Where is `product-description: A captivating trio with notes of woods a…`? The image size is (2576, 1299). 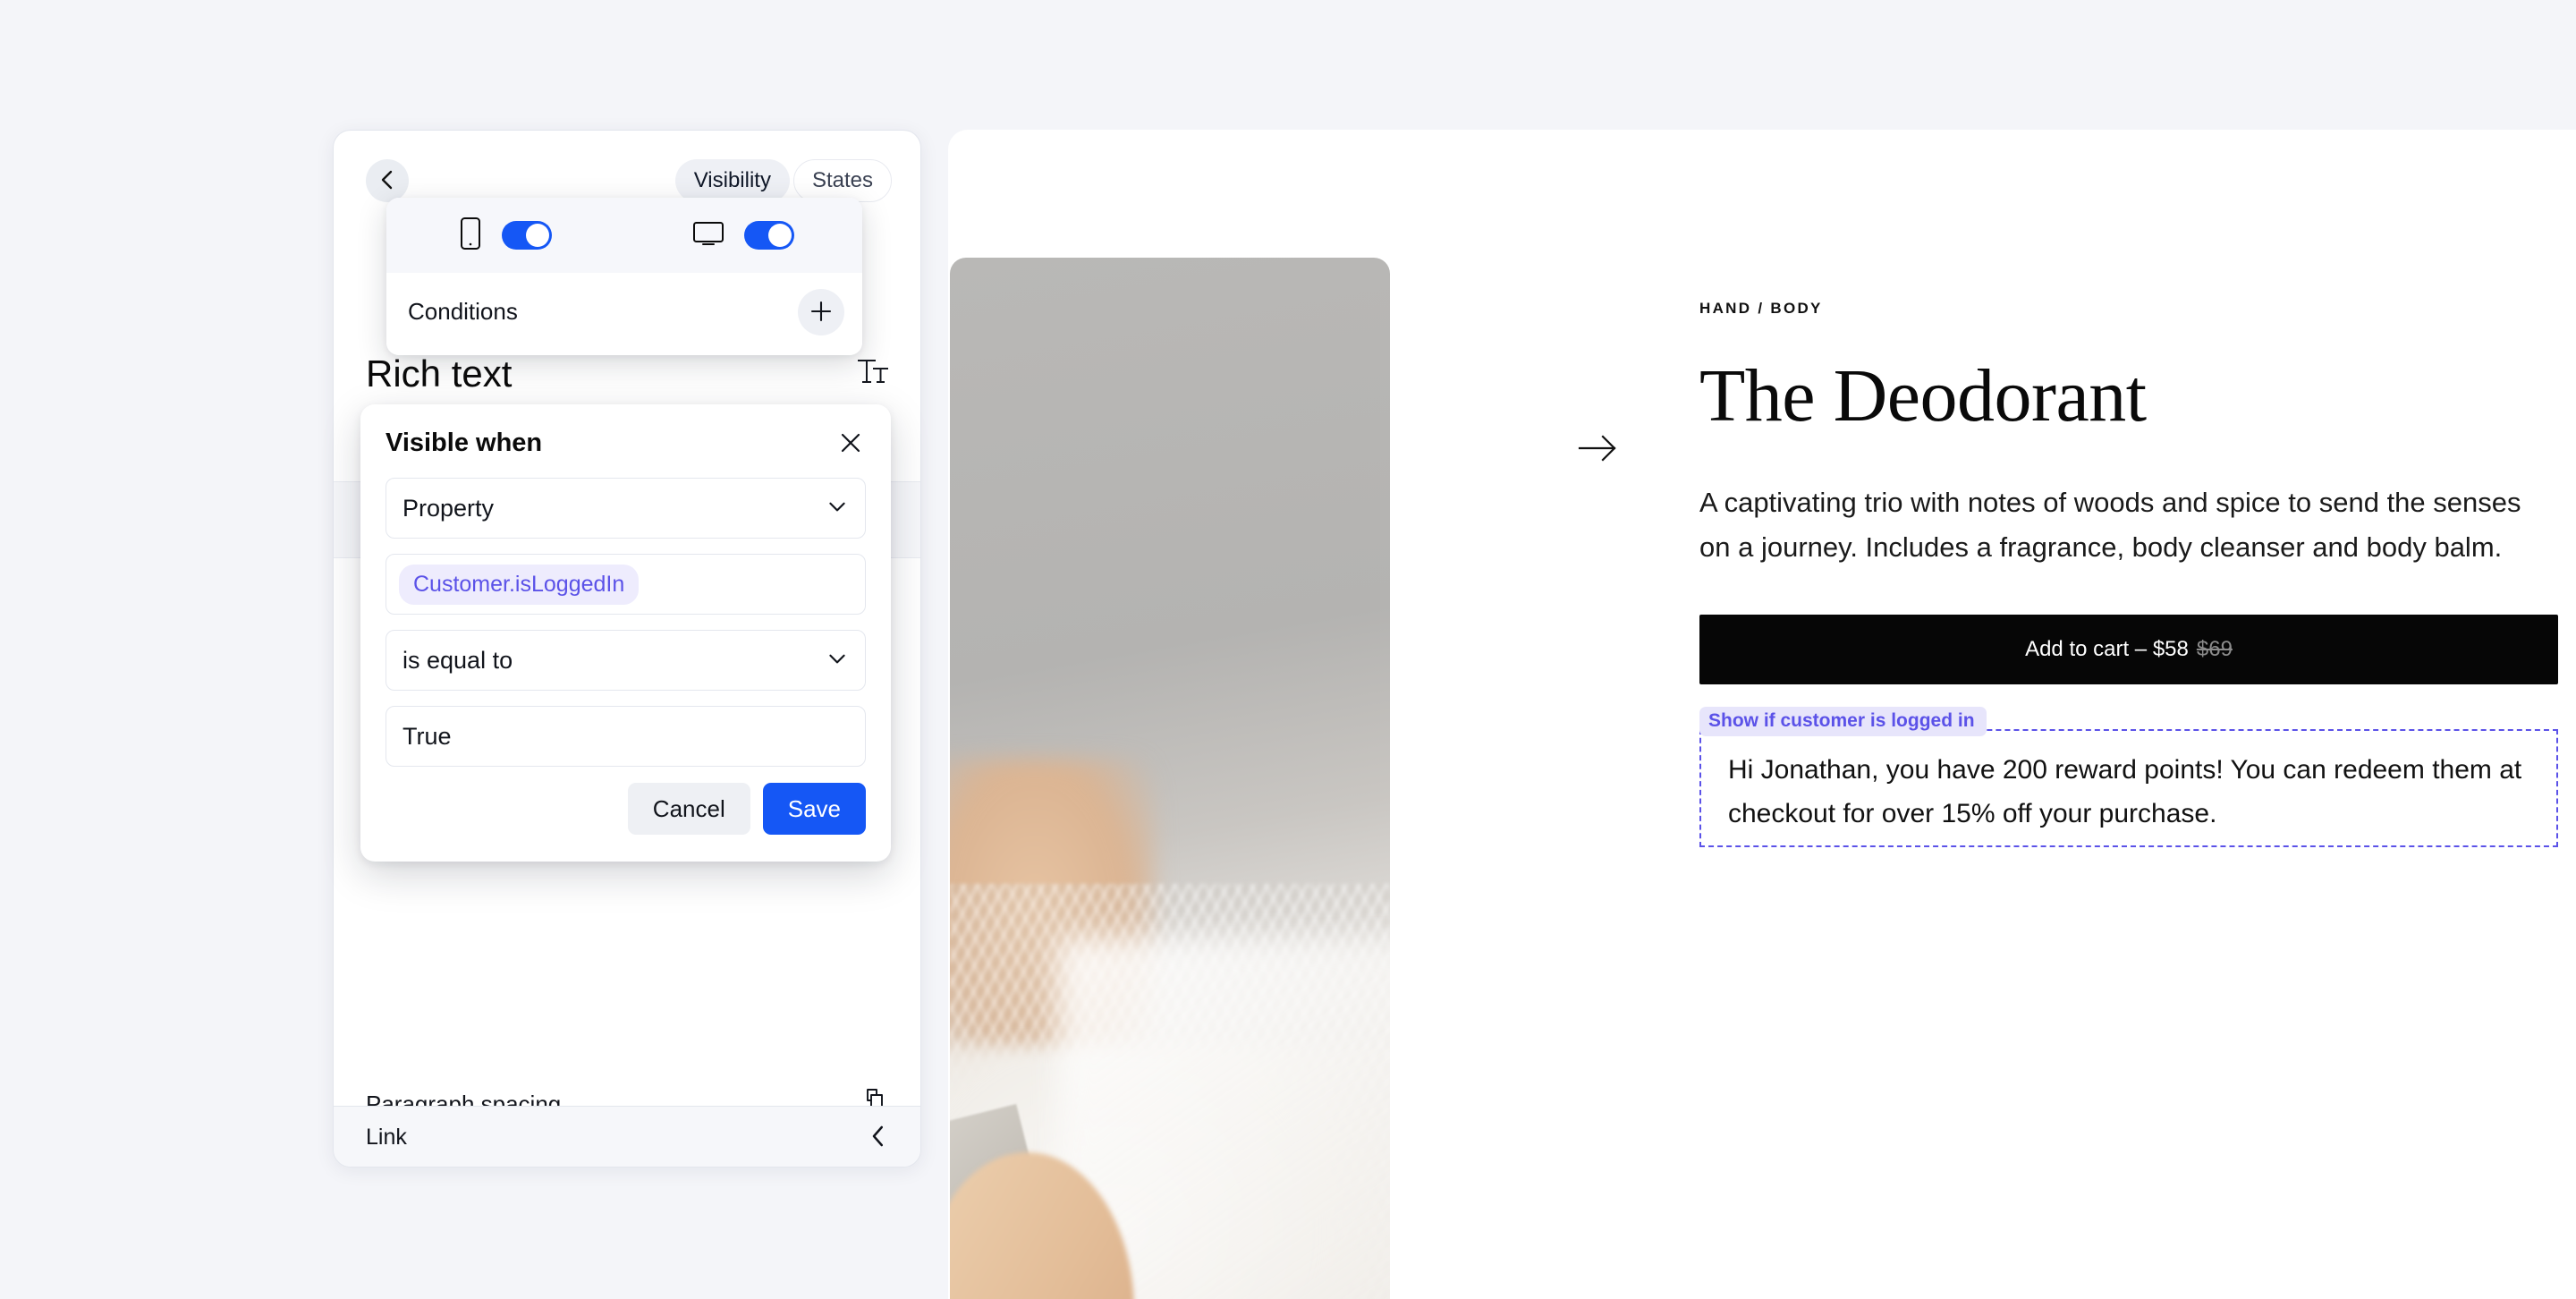
product-description: A captivating trio with notes of woods a… is located at coordinates (2110, 525).